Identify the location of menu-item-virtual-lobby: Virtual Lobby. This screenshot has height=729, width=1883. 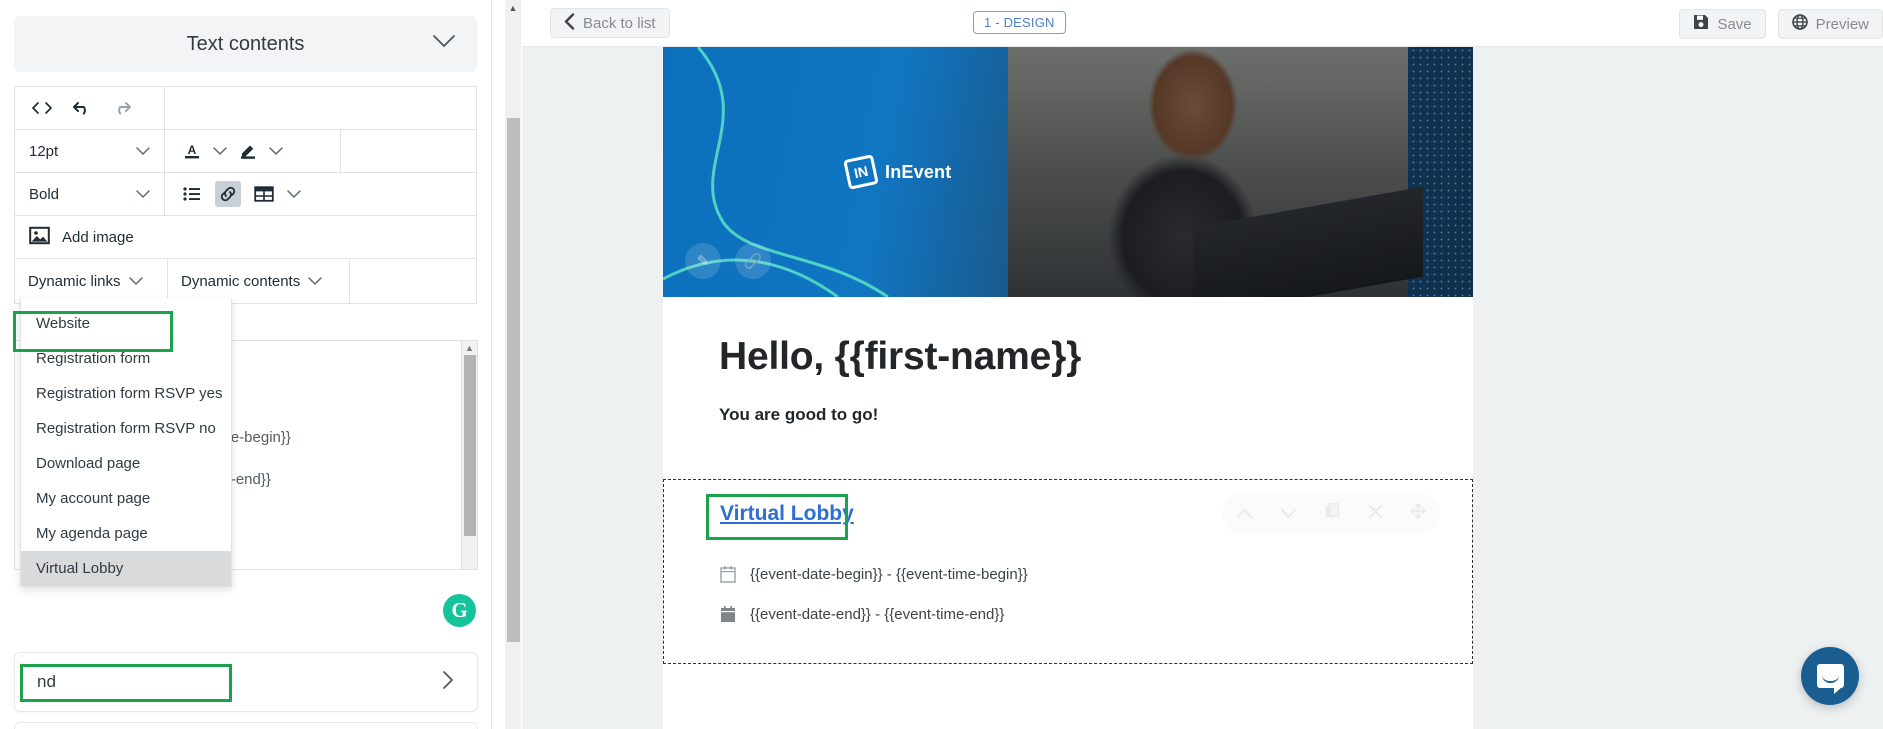
(126, 568).